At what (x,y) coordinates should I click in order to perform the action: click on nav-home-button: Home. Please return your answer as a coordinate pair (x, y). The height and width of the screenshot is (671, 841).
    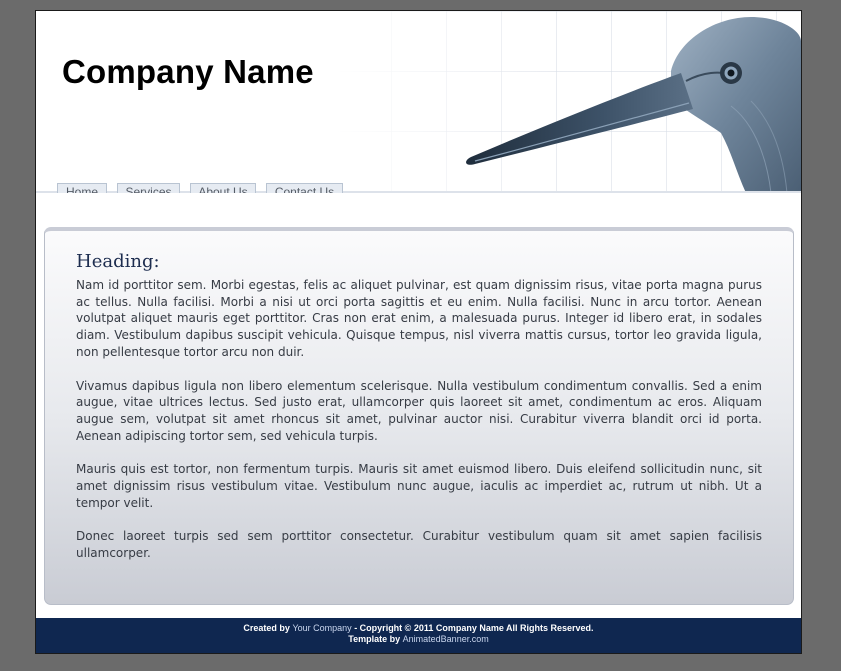
    Looking at the image, I should click on (82, 188).